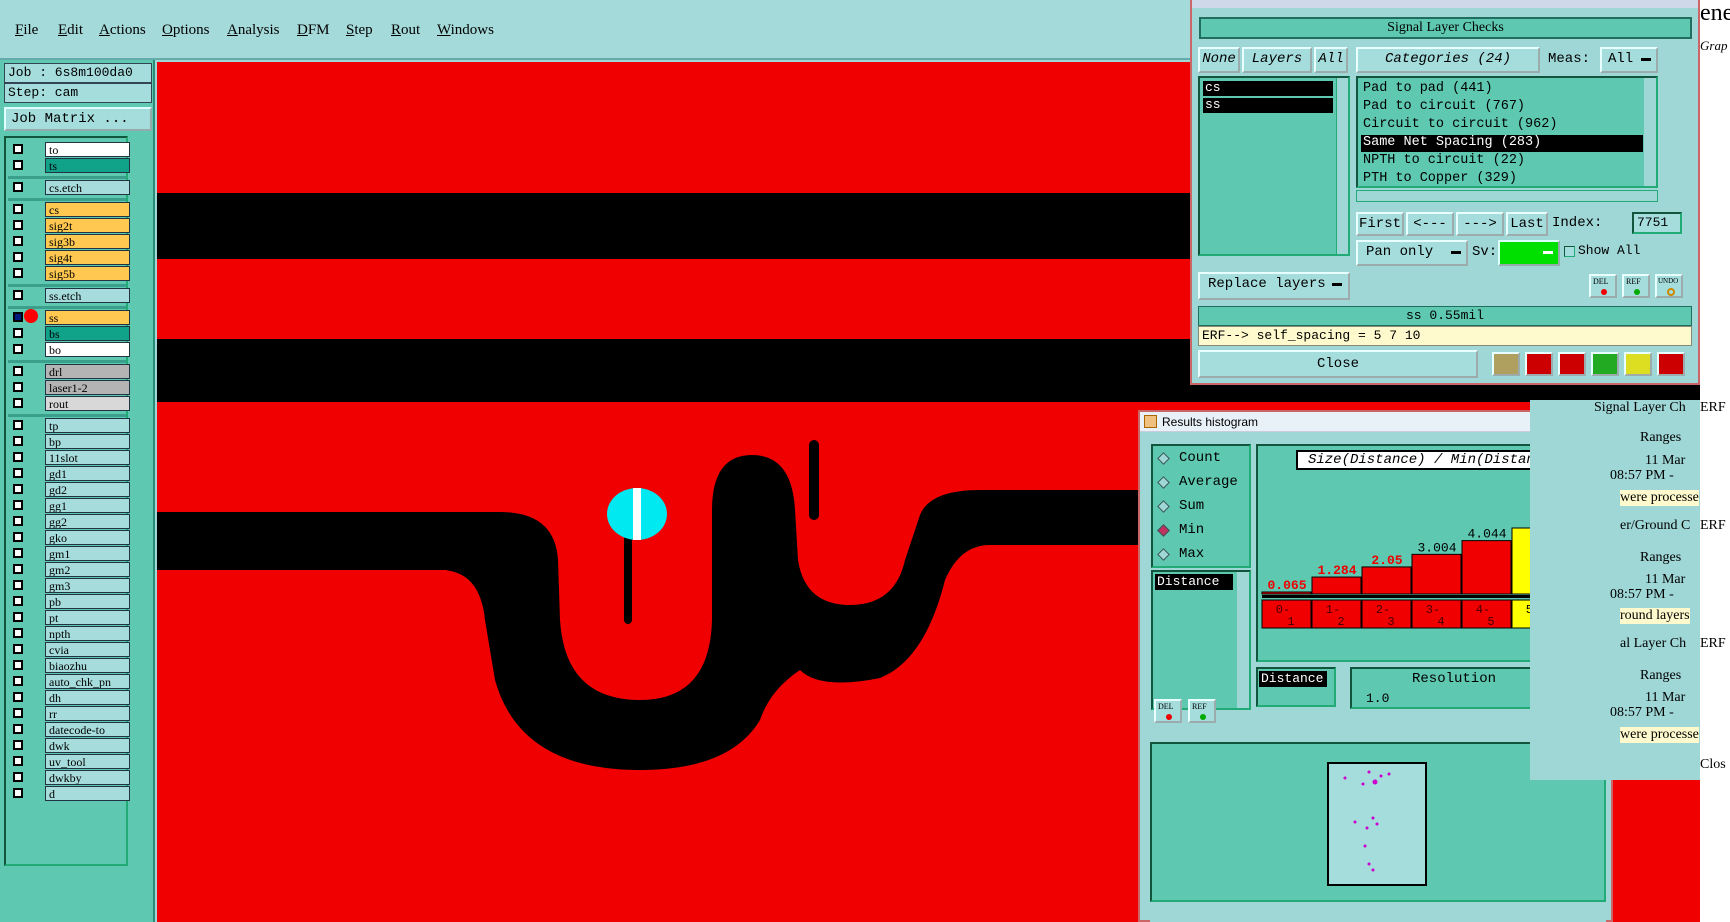  Describe the element at coordinates (1448, 60) in the screenshot. I see `categories-button: Categories (24)` at that location.